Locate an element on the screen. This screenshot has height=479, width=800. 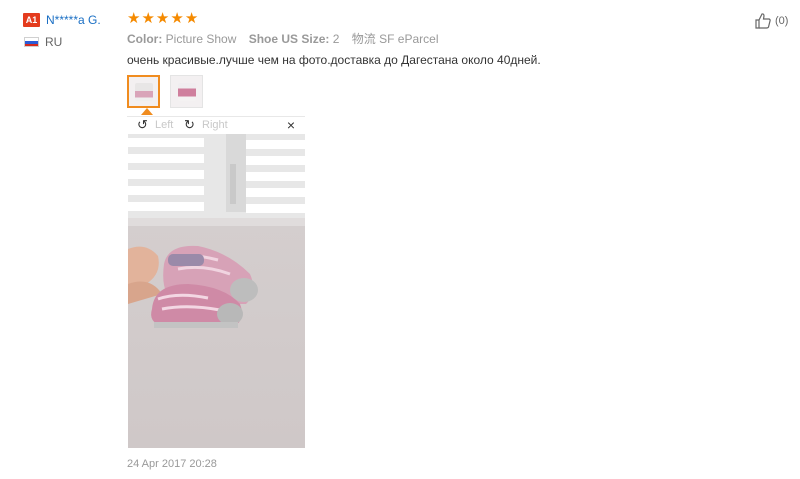
user-country: RU is located at coordinates (54, 42).